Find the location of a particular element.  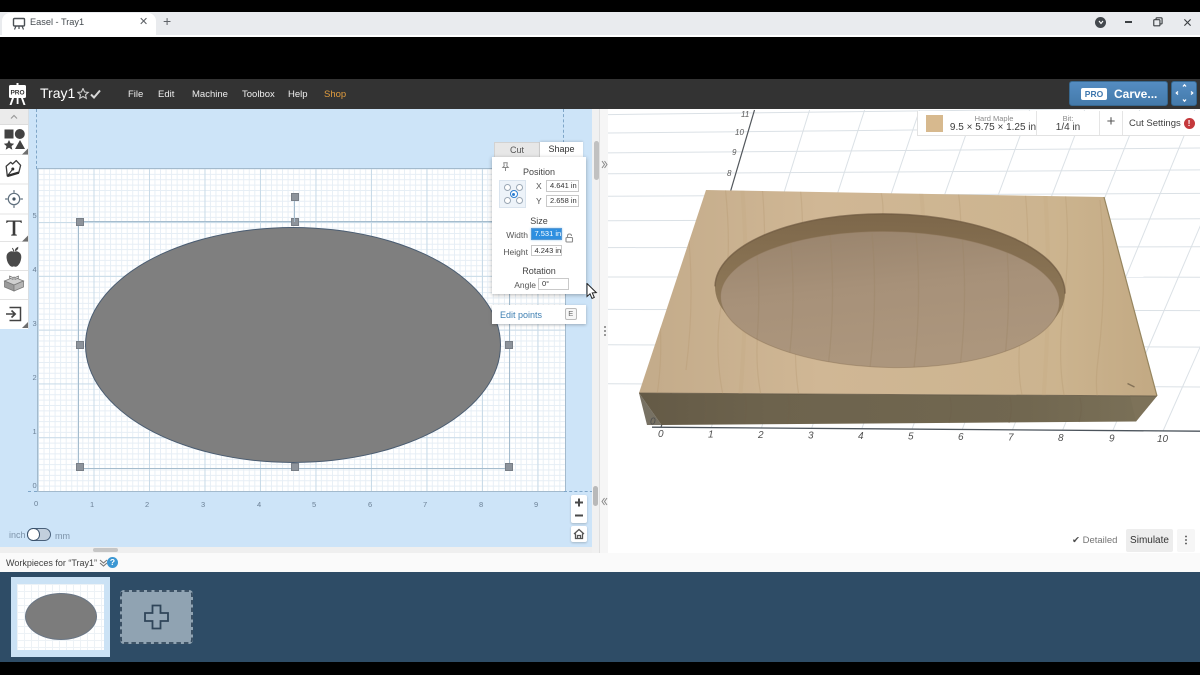

svg-text: 11 is located at coordinates (745, 114).